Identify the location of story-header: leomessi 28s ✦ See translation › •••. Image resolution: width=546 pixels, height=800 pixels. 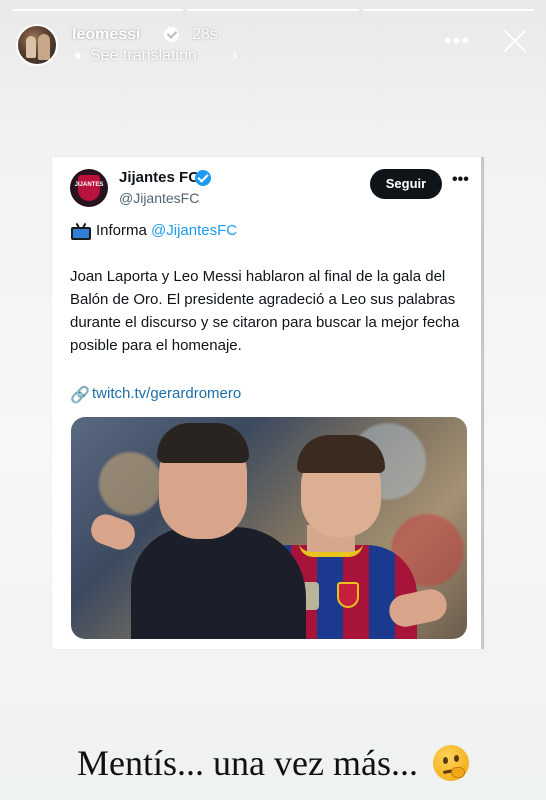
(274, 45).